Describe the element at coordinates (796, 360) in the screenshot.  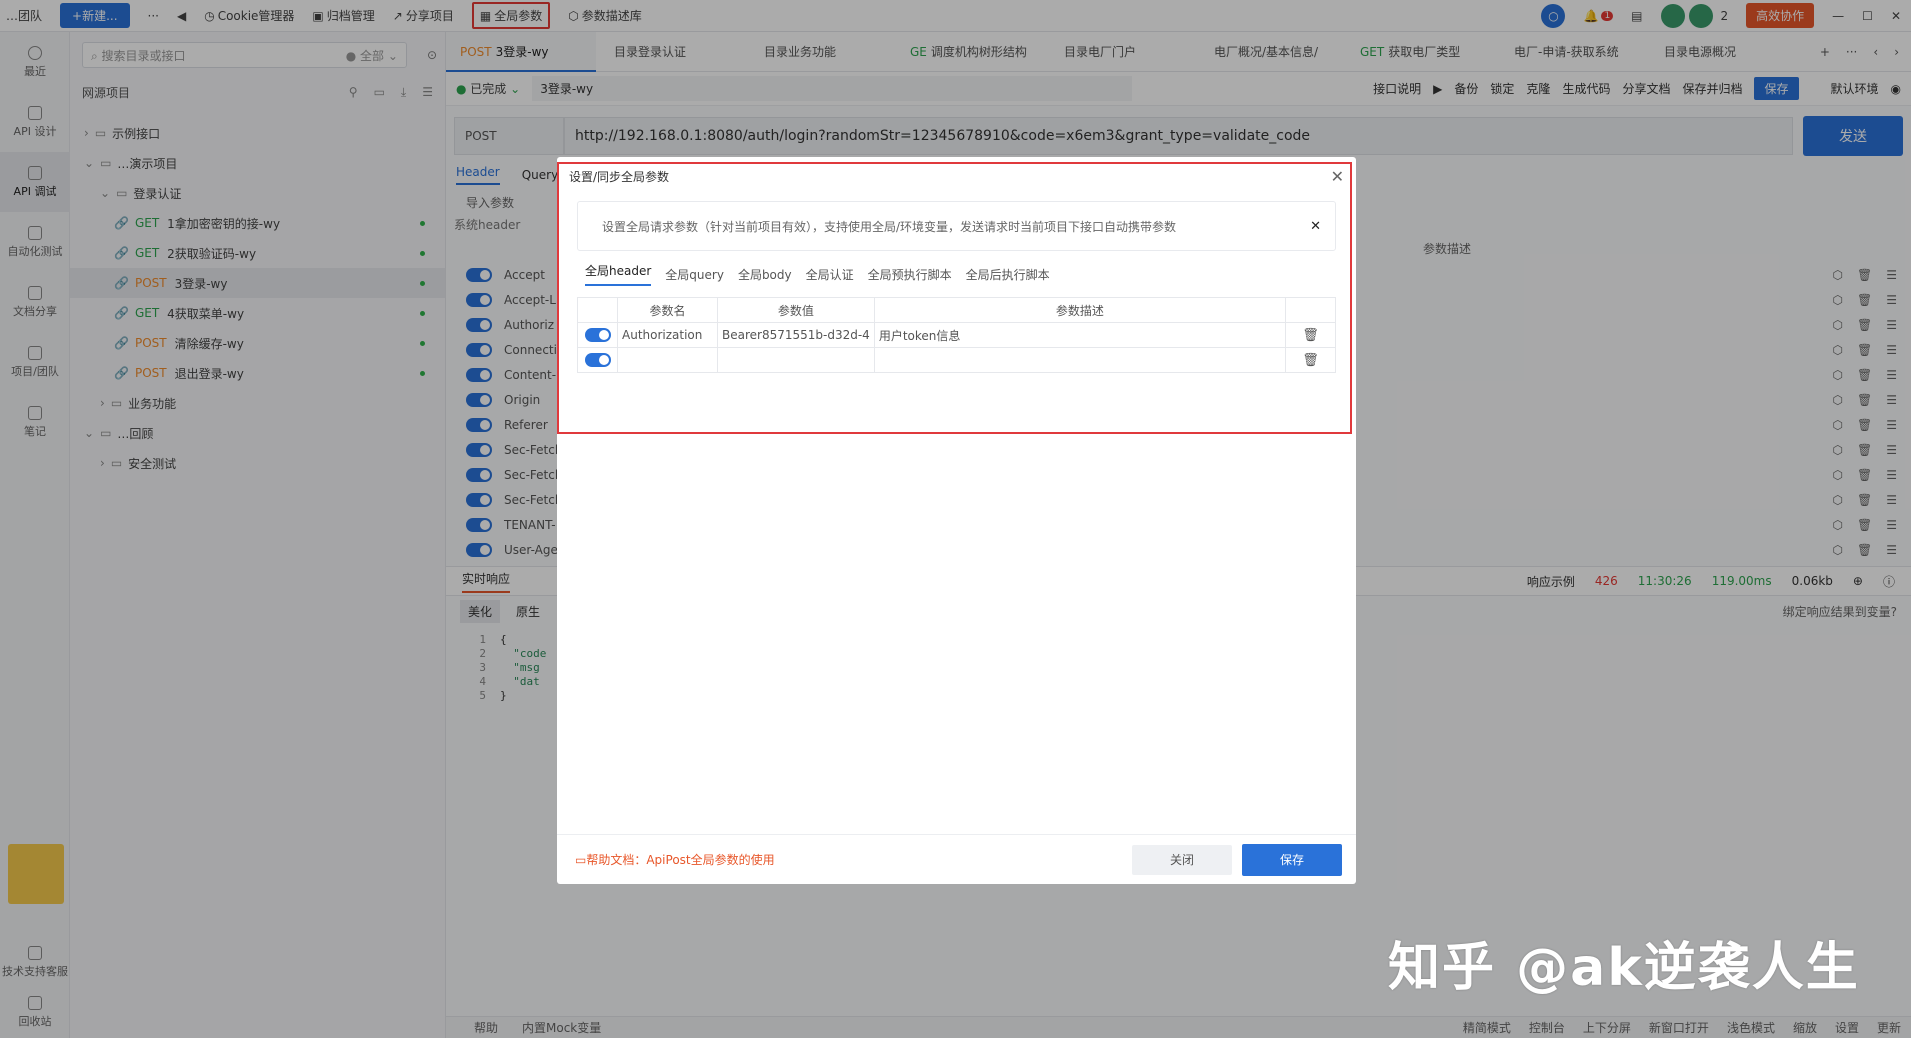
I see `param-value-cell` at that location.